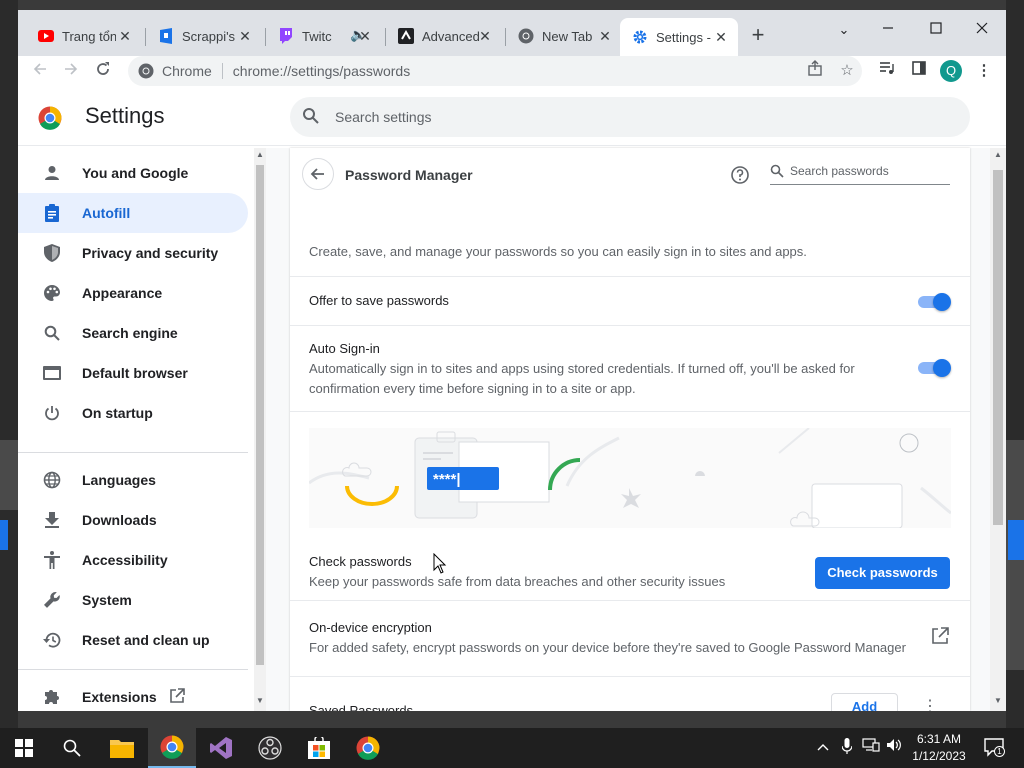 Image resolution: width=1024 pixels, height=768 pixels. What do you see at coordinates (864, 702) in the screenshot?
I see `add-password-button: Add` at bounding box center [864, 702].